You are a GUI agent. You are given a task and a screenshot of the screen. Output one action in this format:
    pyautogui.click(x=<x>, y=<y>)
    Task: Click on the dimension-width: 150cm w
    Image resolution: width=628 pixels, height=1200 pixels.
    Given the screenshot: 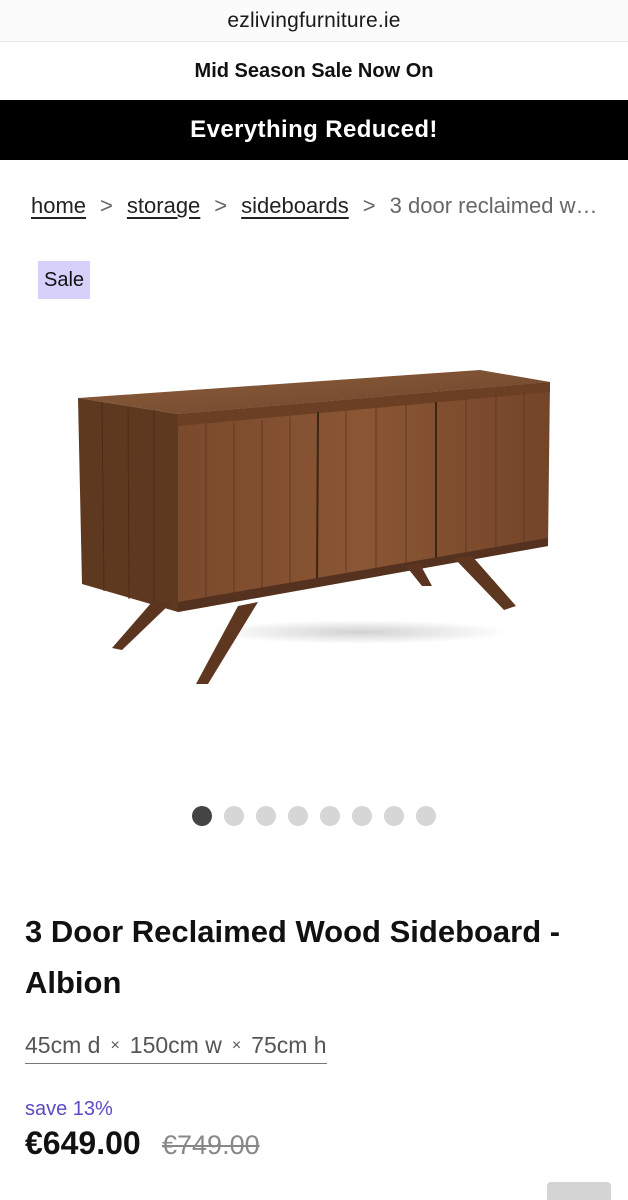 What is the action you would take?
    pyautogui.click(x=175, y=1045)
    